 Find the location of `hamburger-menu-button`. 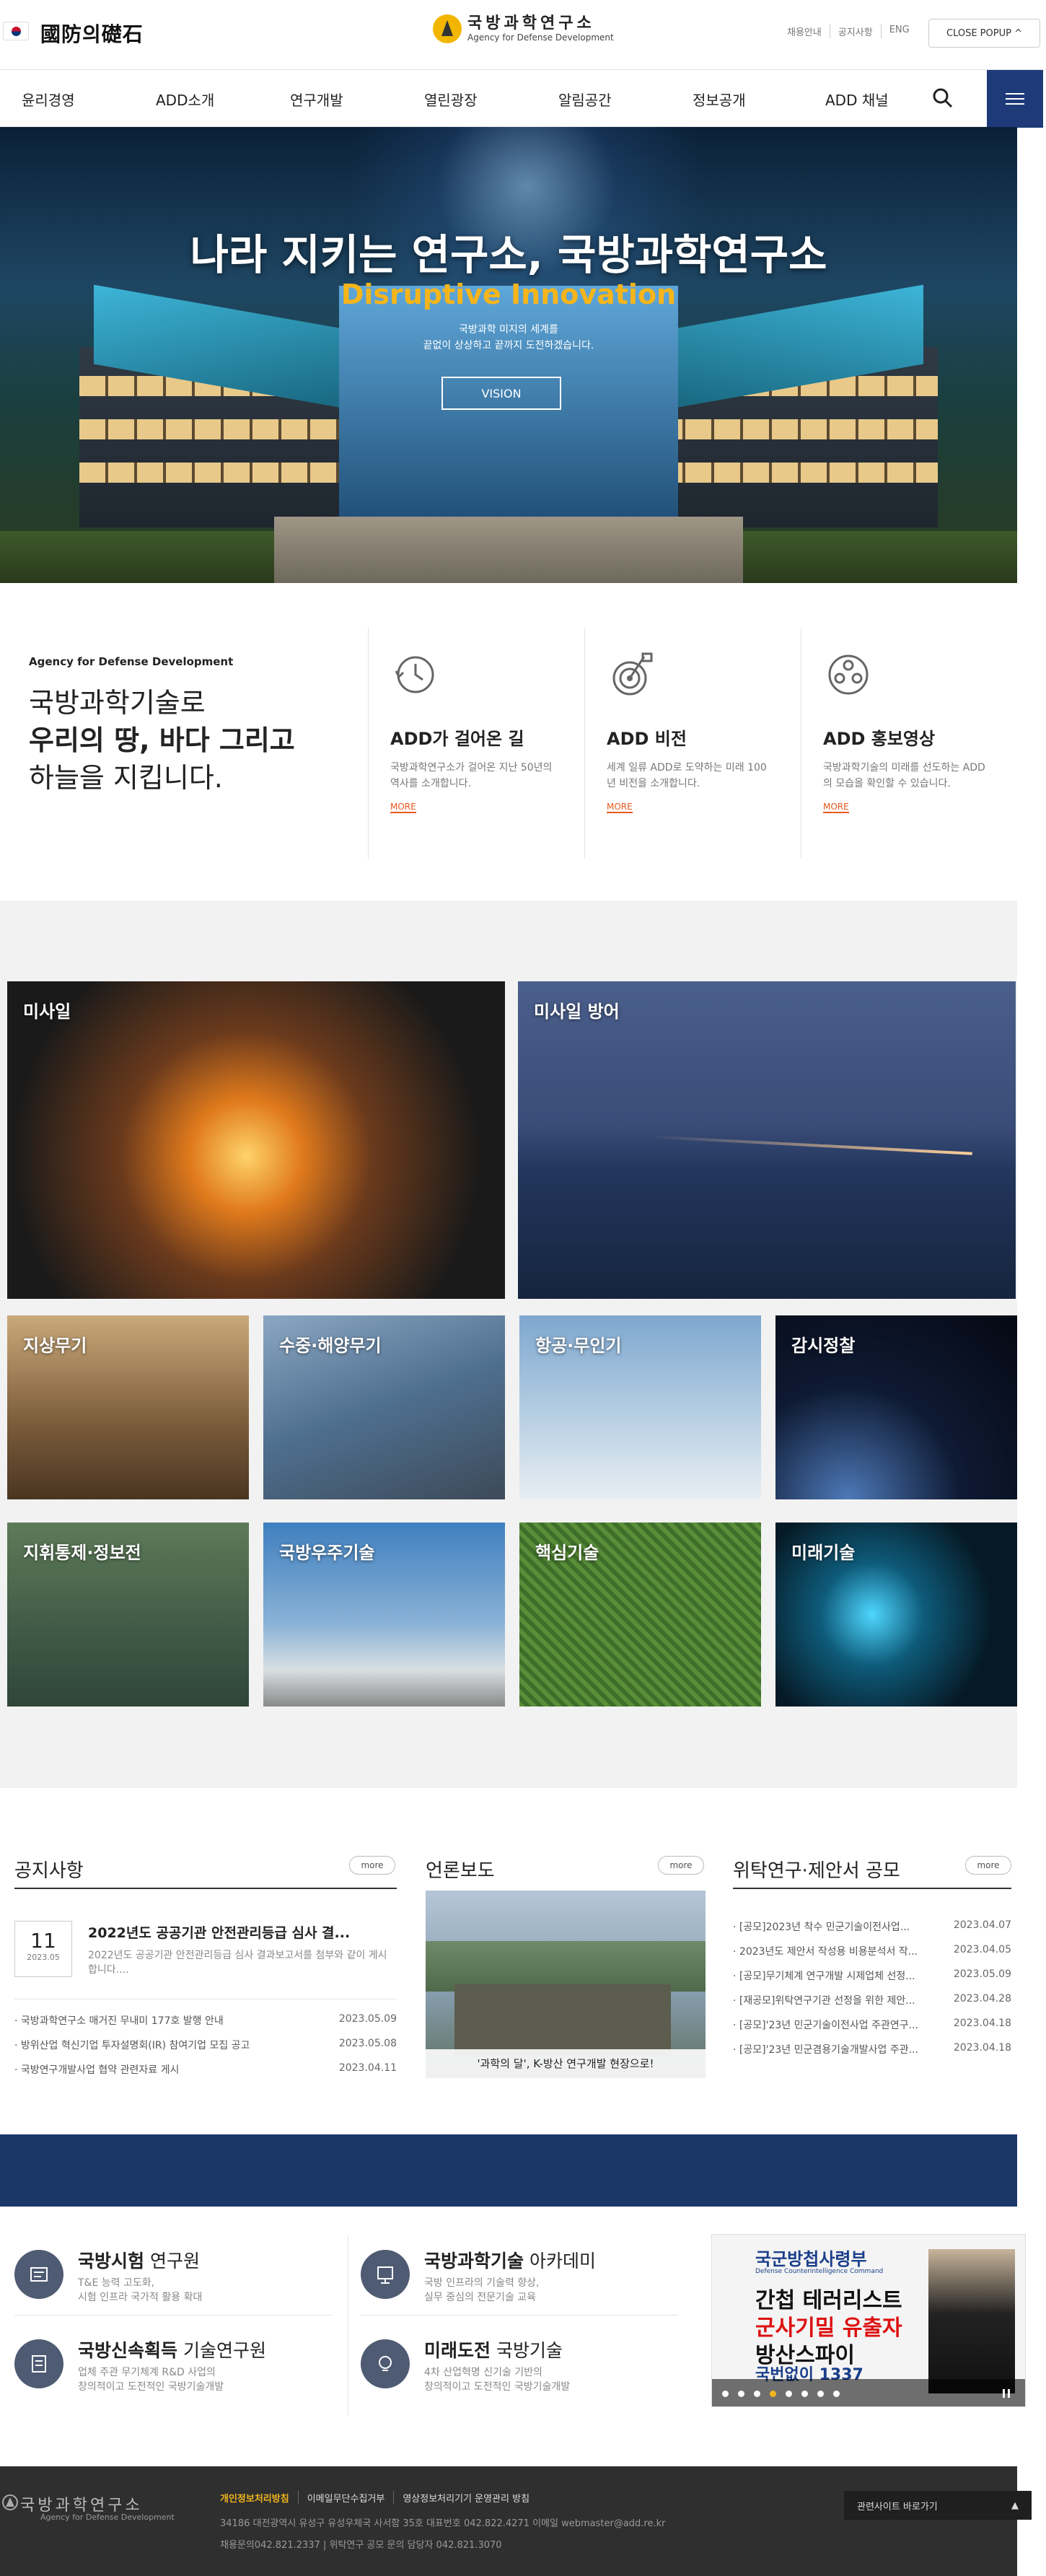

hamburger-menu-button is located at coordinates (1015, 99).